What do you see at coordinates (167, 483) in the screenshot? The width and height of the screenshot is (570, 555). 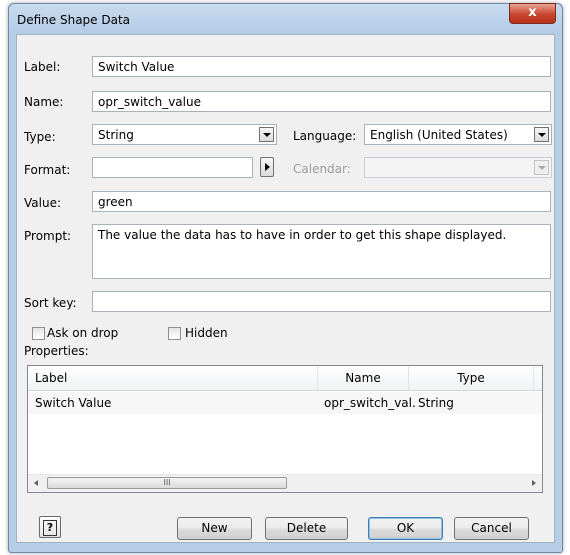 I see `scroll-thumb: III` at bounding box center [167, 483].